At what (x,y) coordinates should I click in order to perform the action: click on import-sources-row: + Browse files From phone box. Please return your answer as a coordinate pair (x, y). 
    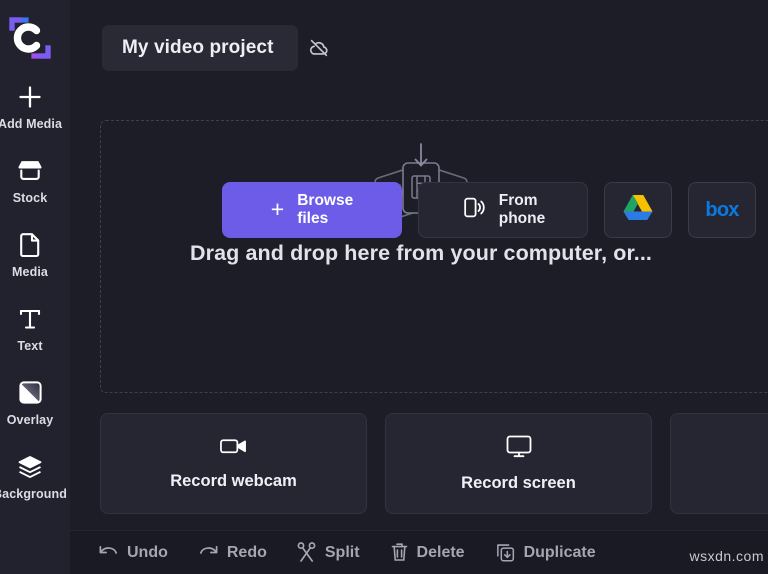
    Looking at the image, I should click on (495, 210).